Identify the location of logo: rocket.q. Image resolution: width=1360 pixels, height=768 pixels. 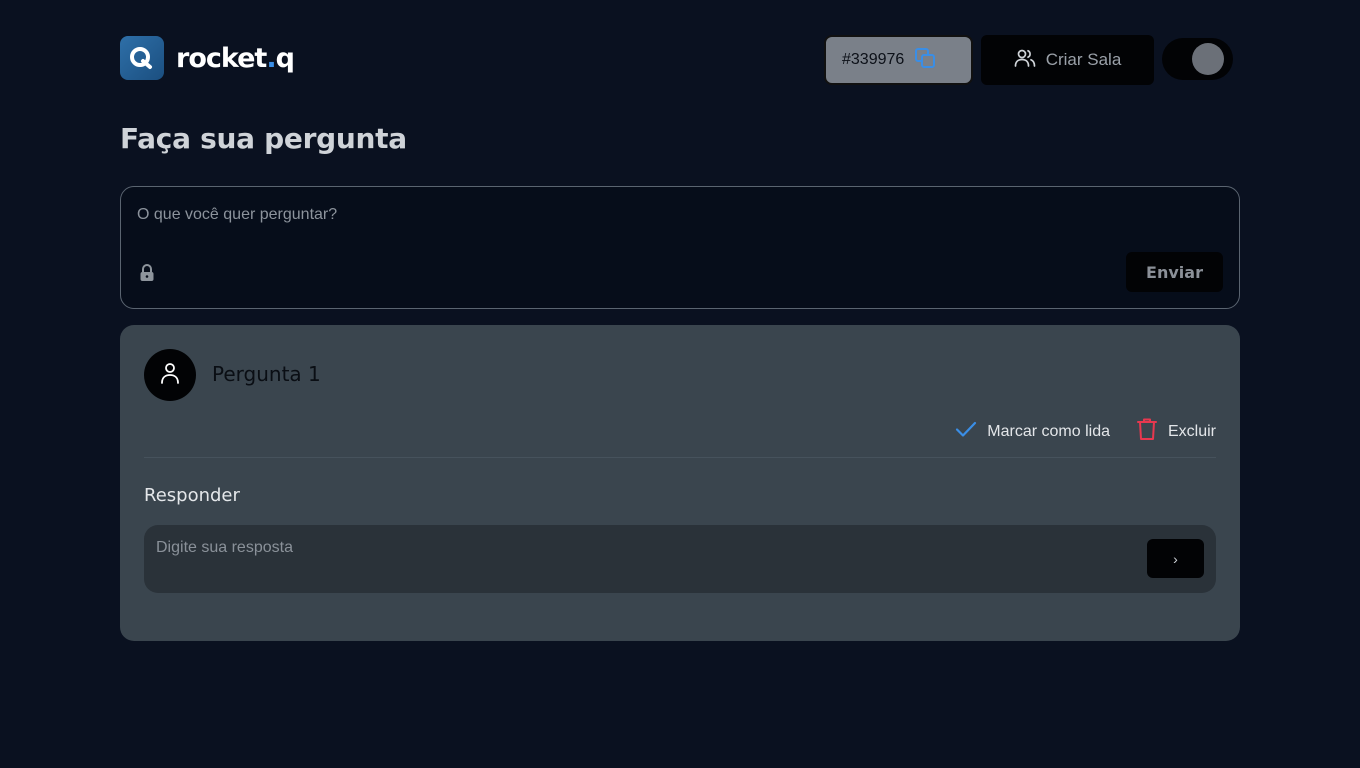
(207, 58).